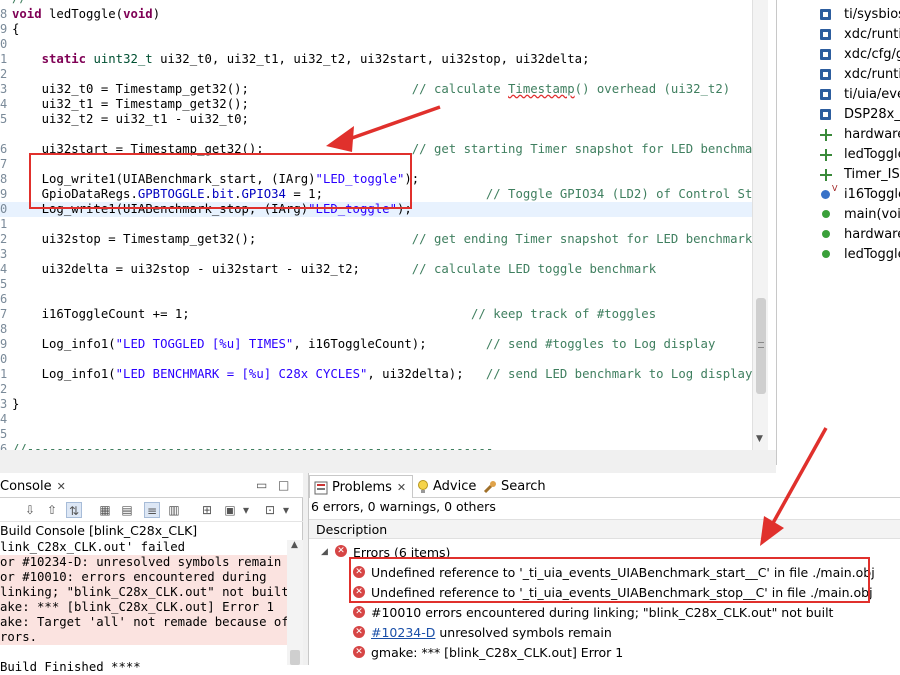  What do you see at coordinates (838, 214) in the screenshot?
I see `outline-item: main(void)` at bounding box center [838, 214].